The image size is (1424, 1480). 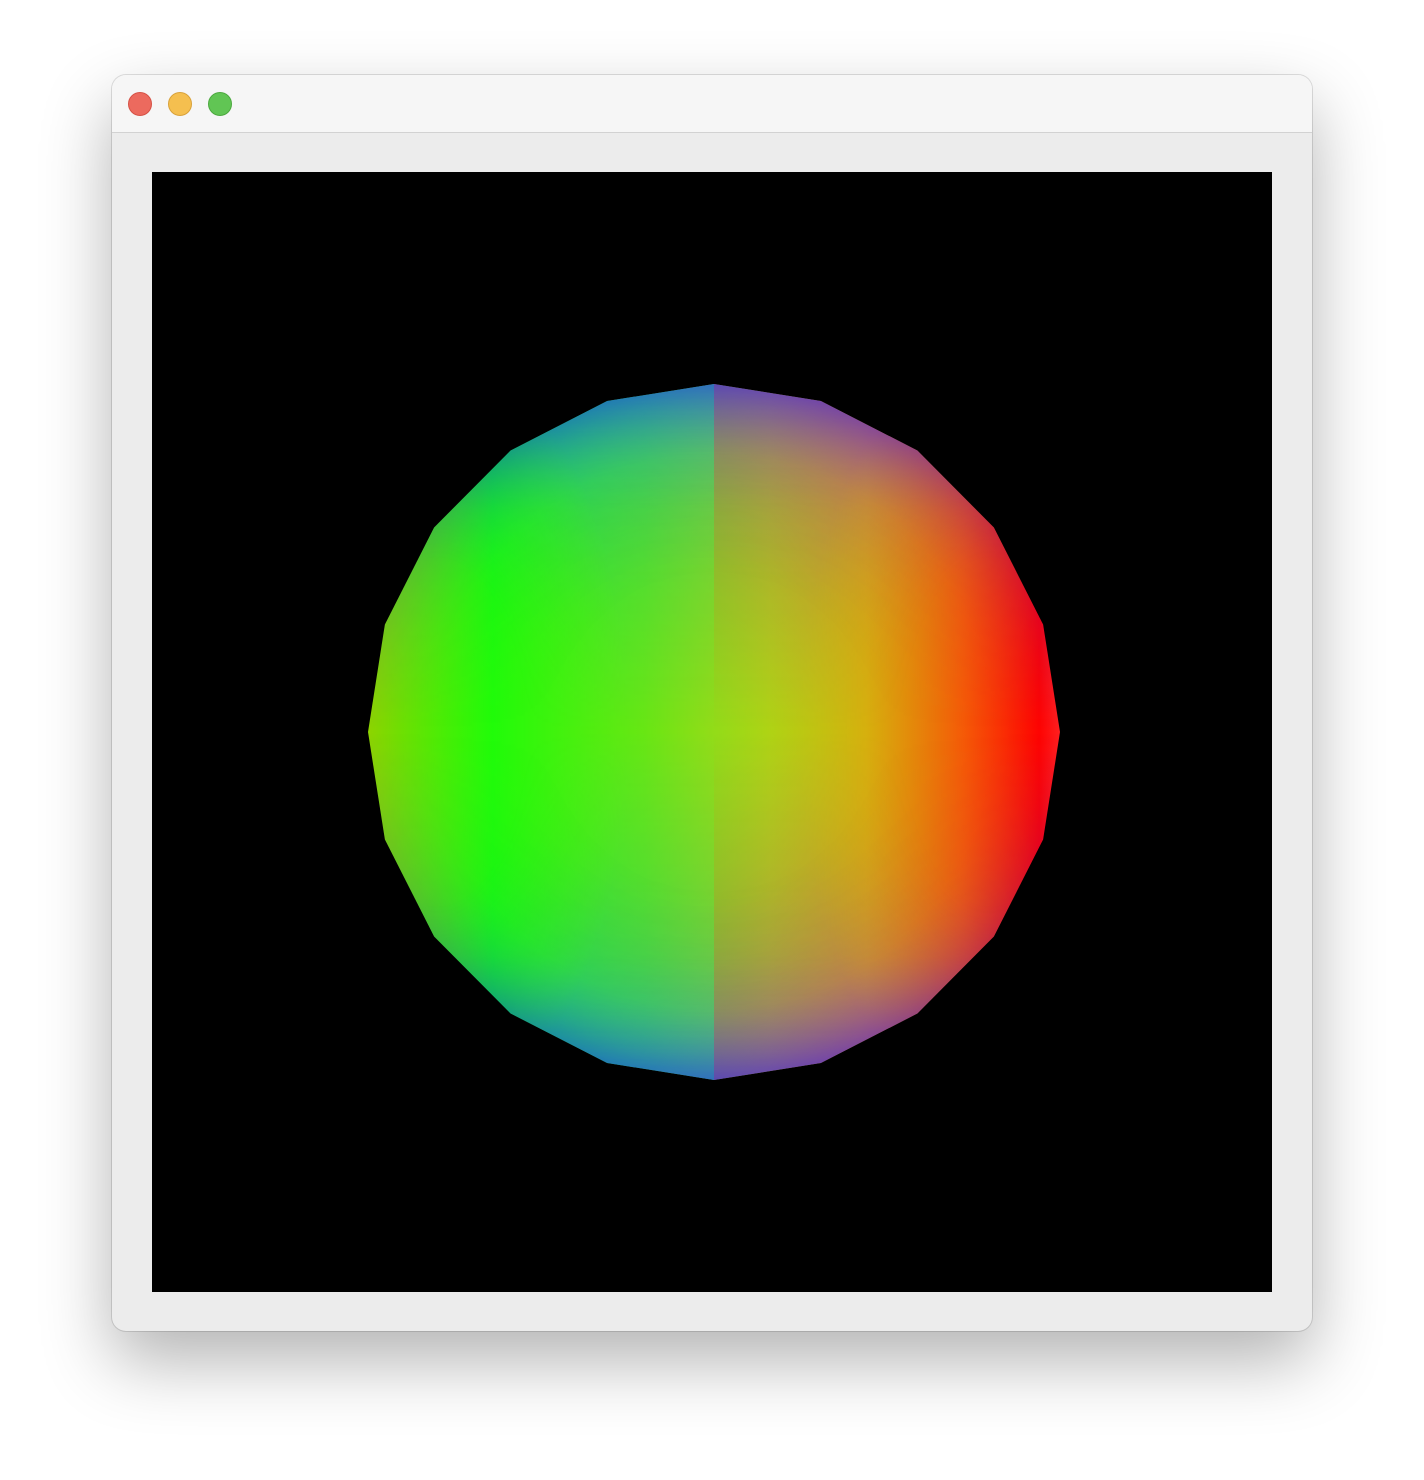 I want to click on title-bar, so click(x=712, y=104).